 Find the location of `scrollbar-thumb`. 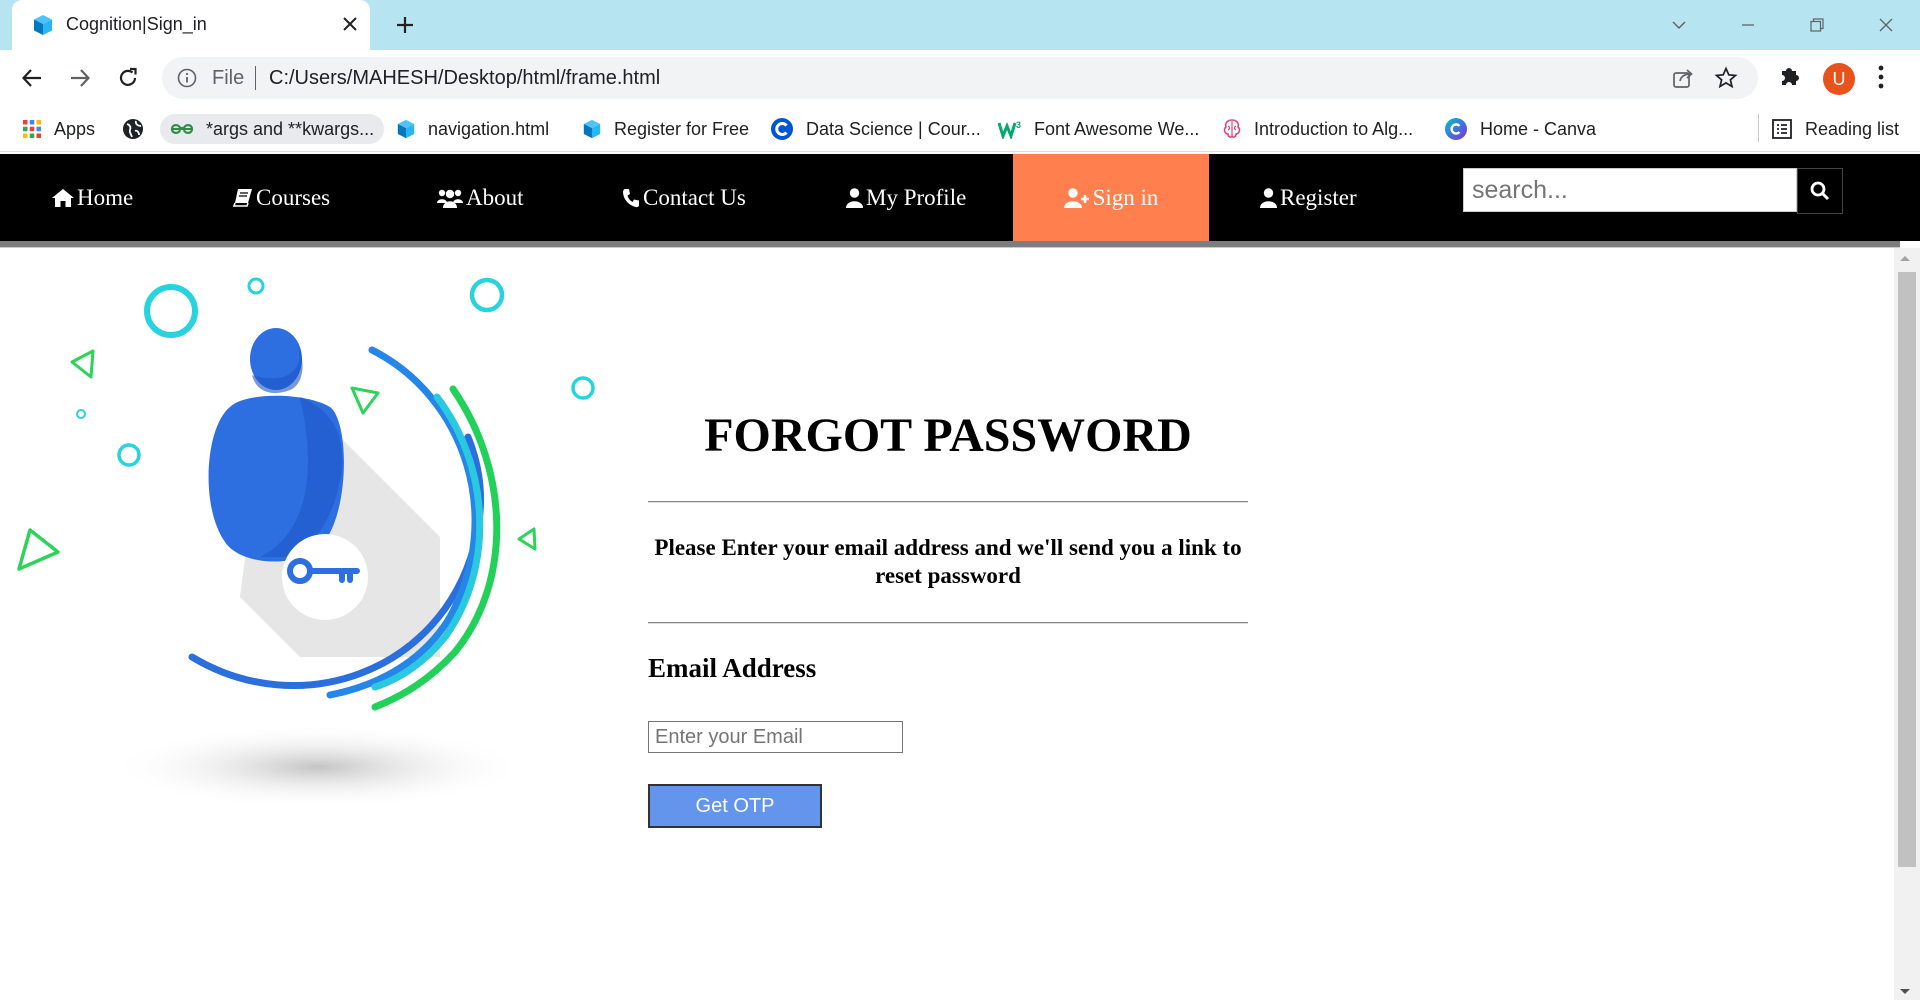

scrollbar-thumb is located at coordinates (1907, 569).